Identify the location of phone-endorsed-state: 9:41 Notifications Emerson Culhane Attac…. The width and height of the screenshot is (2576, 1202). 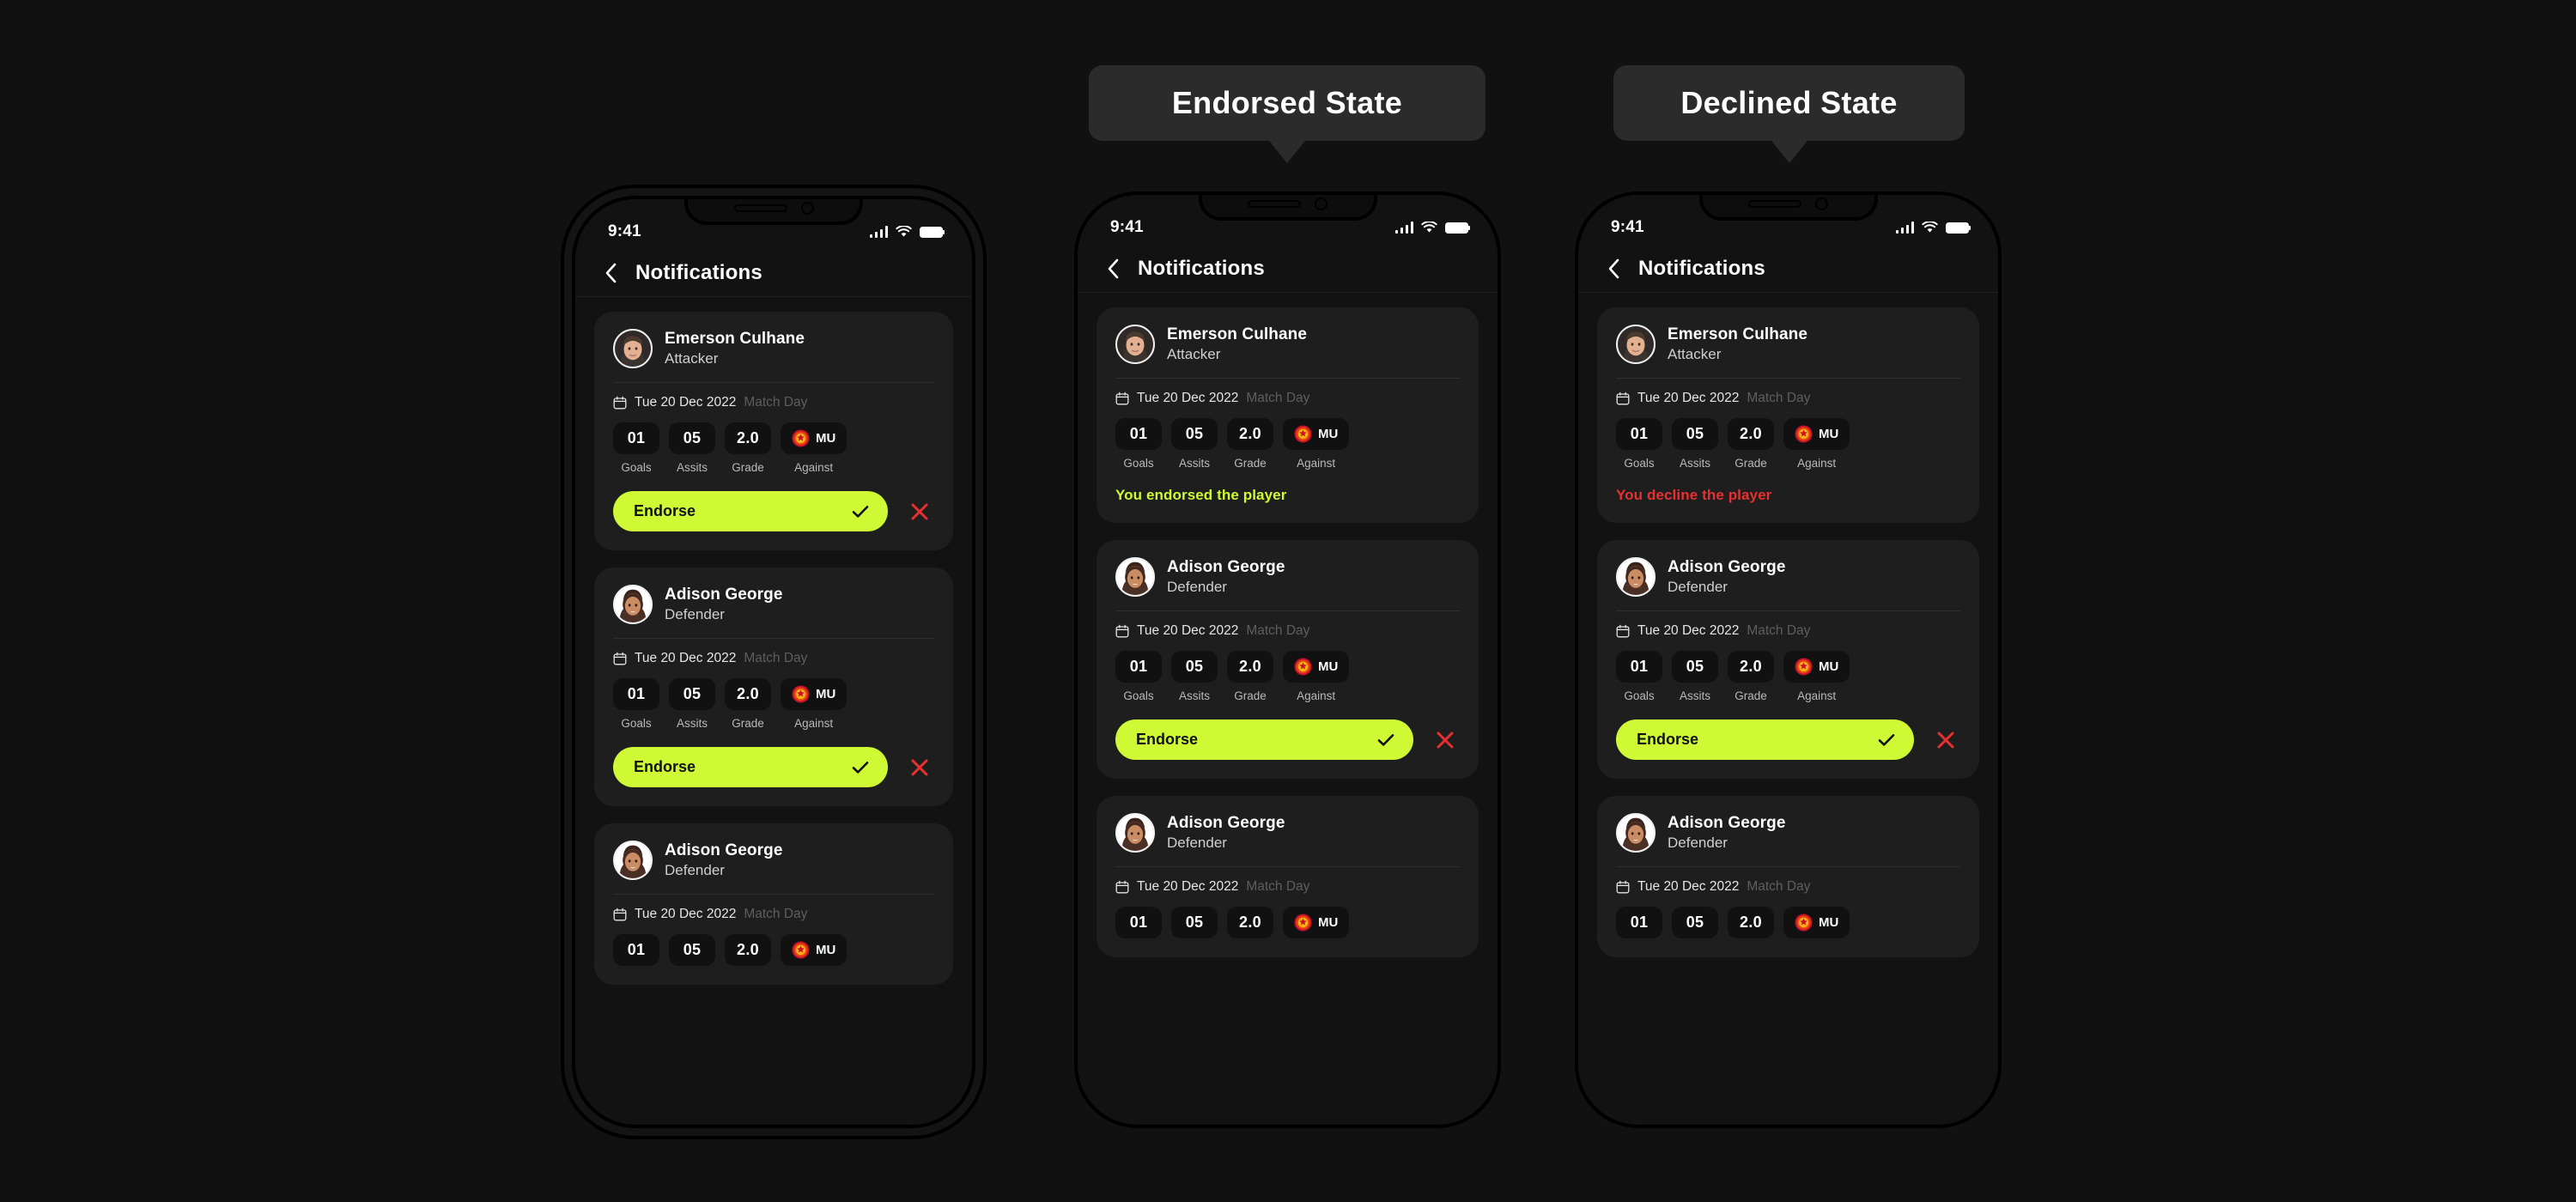
(1287, 659).